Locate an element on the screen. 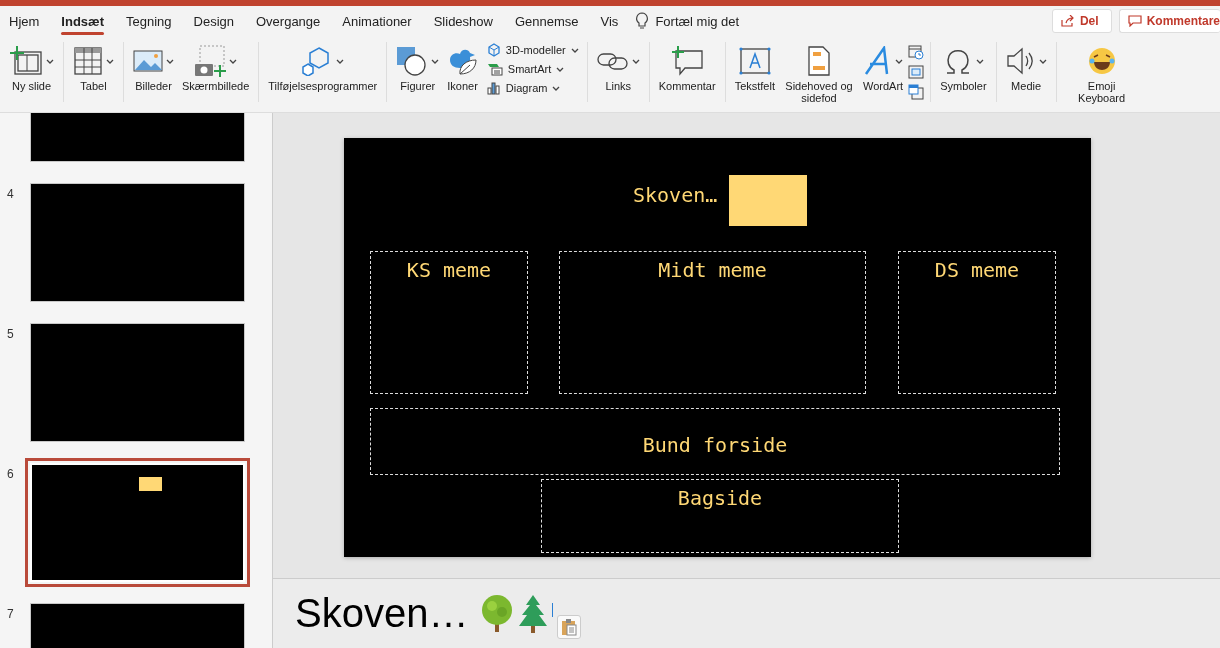  tree-icon is located at coordinates (497, 613).